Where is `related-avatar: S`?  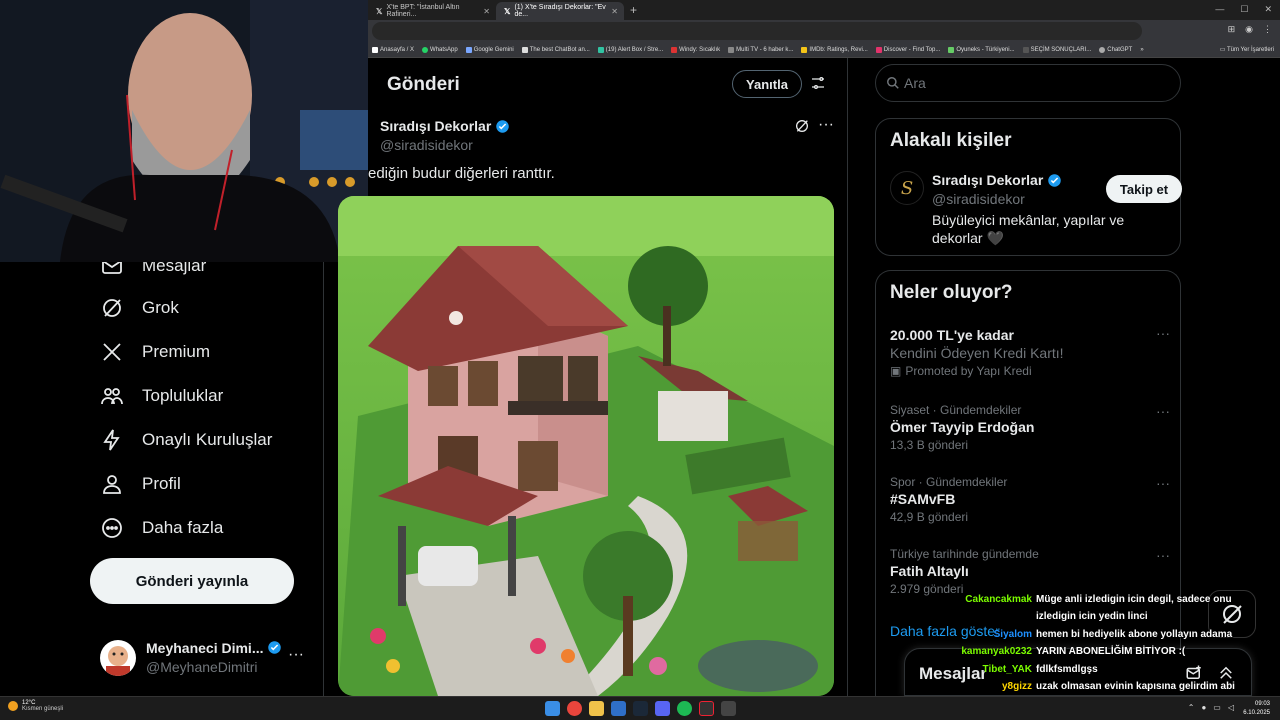
related-avatar: S is located at coordinates (907, 188).